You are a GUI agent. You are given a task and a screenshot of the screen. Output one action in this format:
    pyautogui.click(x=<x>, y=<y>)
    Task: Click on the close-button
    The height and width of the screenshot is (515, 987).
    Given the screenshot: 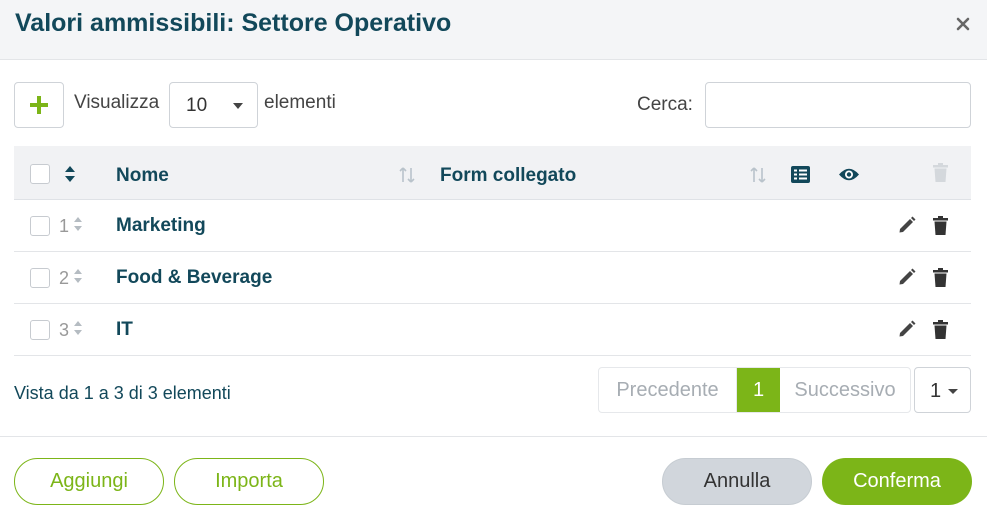 What is the action you would take?
    pyautogui.click(x=963, y=24)
    